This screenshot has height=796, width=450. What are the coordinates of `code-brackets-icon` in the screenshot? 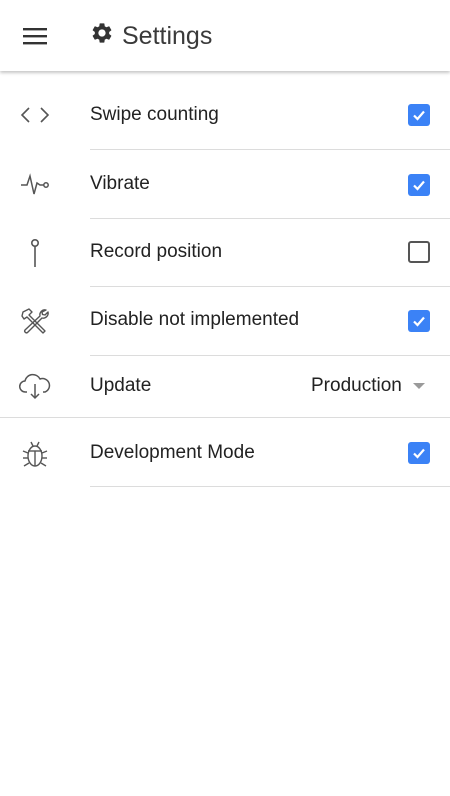 It's located at (35, 115).